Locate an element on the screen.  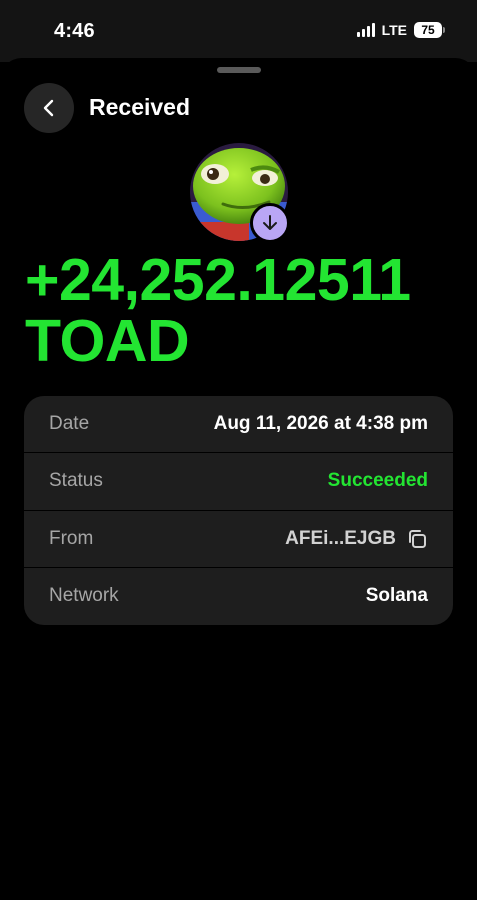
battery-level: 75 is located at coordinates (428, 30).